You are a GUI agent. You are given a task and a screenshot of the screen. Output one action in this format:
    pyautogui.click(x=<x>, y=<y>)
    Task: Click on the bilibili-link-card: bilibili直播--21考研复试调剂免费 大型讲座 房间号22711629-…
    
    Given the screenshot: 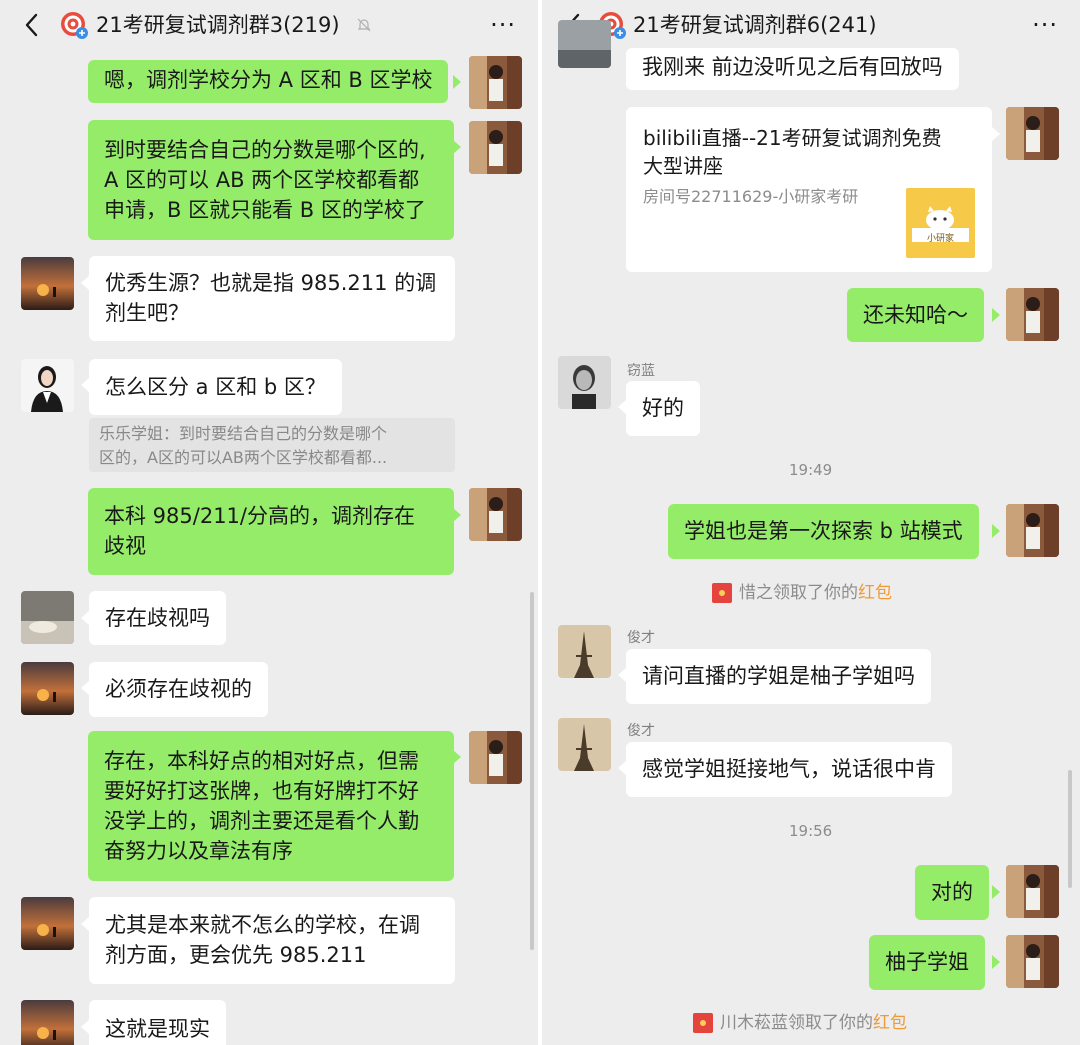 What is the action you would take?
    pyautogui.click(x=809, y=189)
    